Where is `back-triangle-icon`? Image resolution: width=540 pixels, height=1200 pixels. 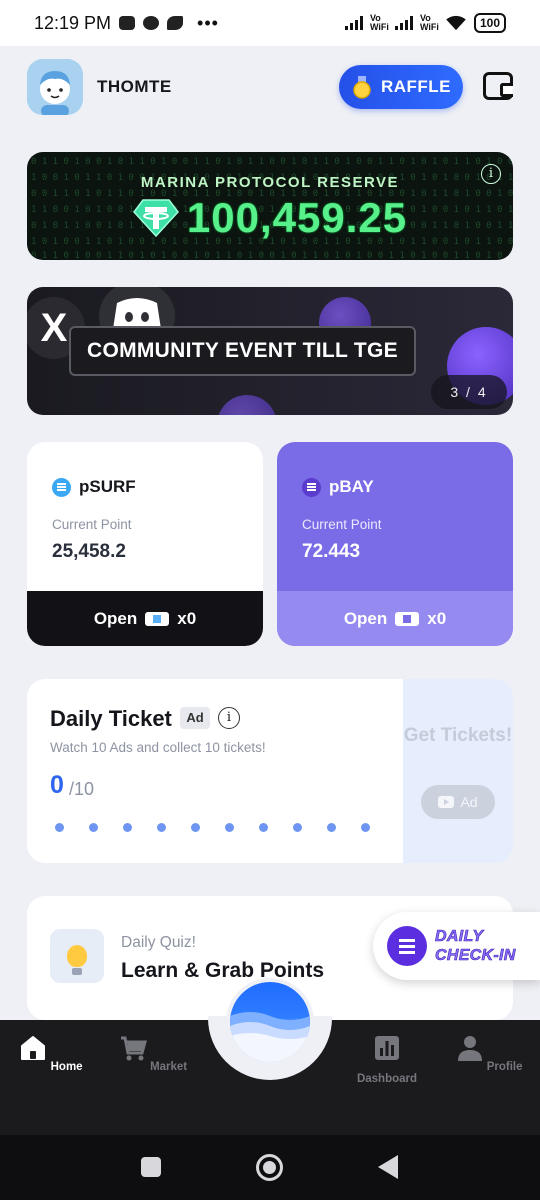
back-triangle-icon is located at coordinates (388, 1167).